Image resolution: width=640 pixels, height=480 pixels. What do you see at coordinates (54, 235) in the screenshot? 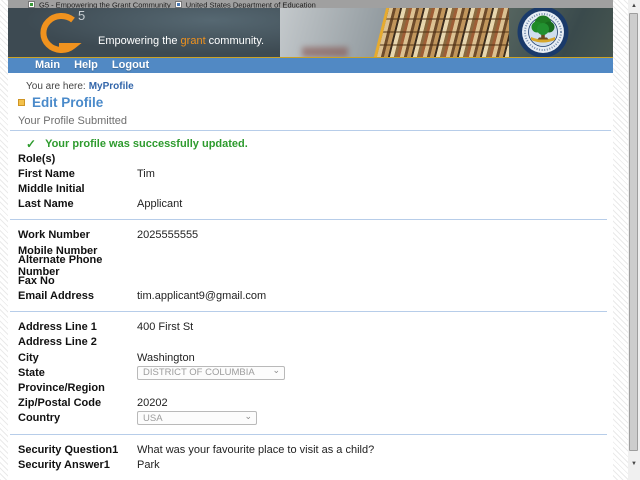
I see `field-label: Work Number` at bounding box center [54, 235].